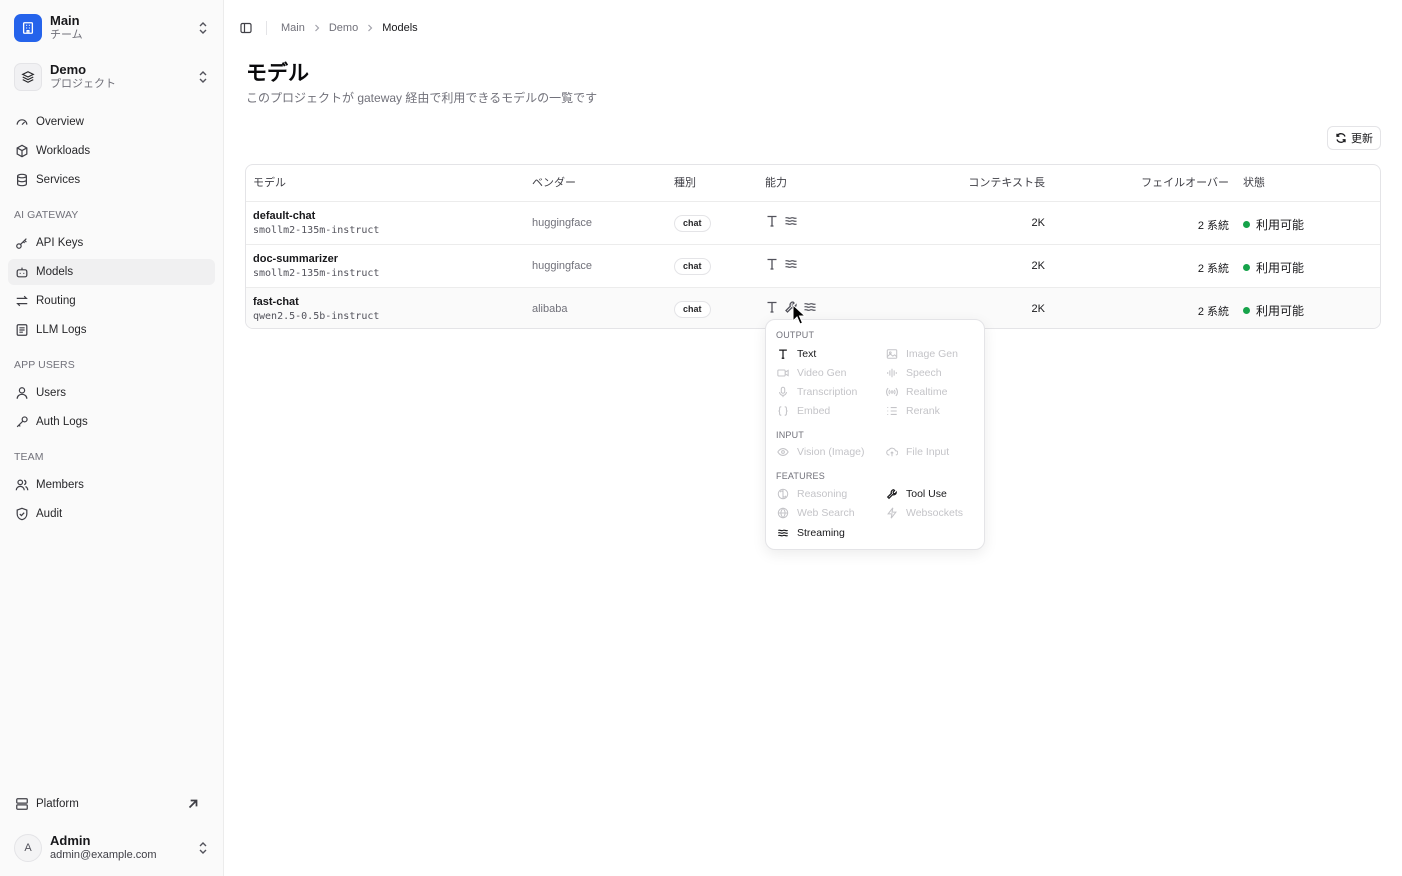 The image size is (1402, 876). What do you see at coordinates (266, 28) in the screenshot?
I see `divider` at bounding box center [266, 28].